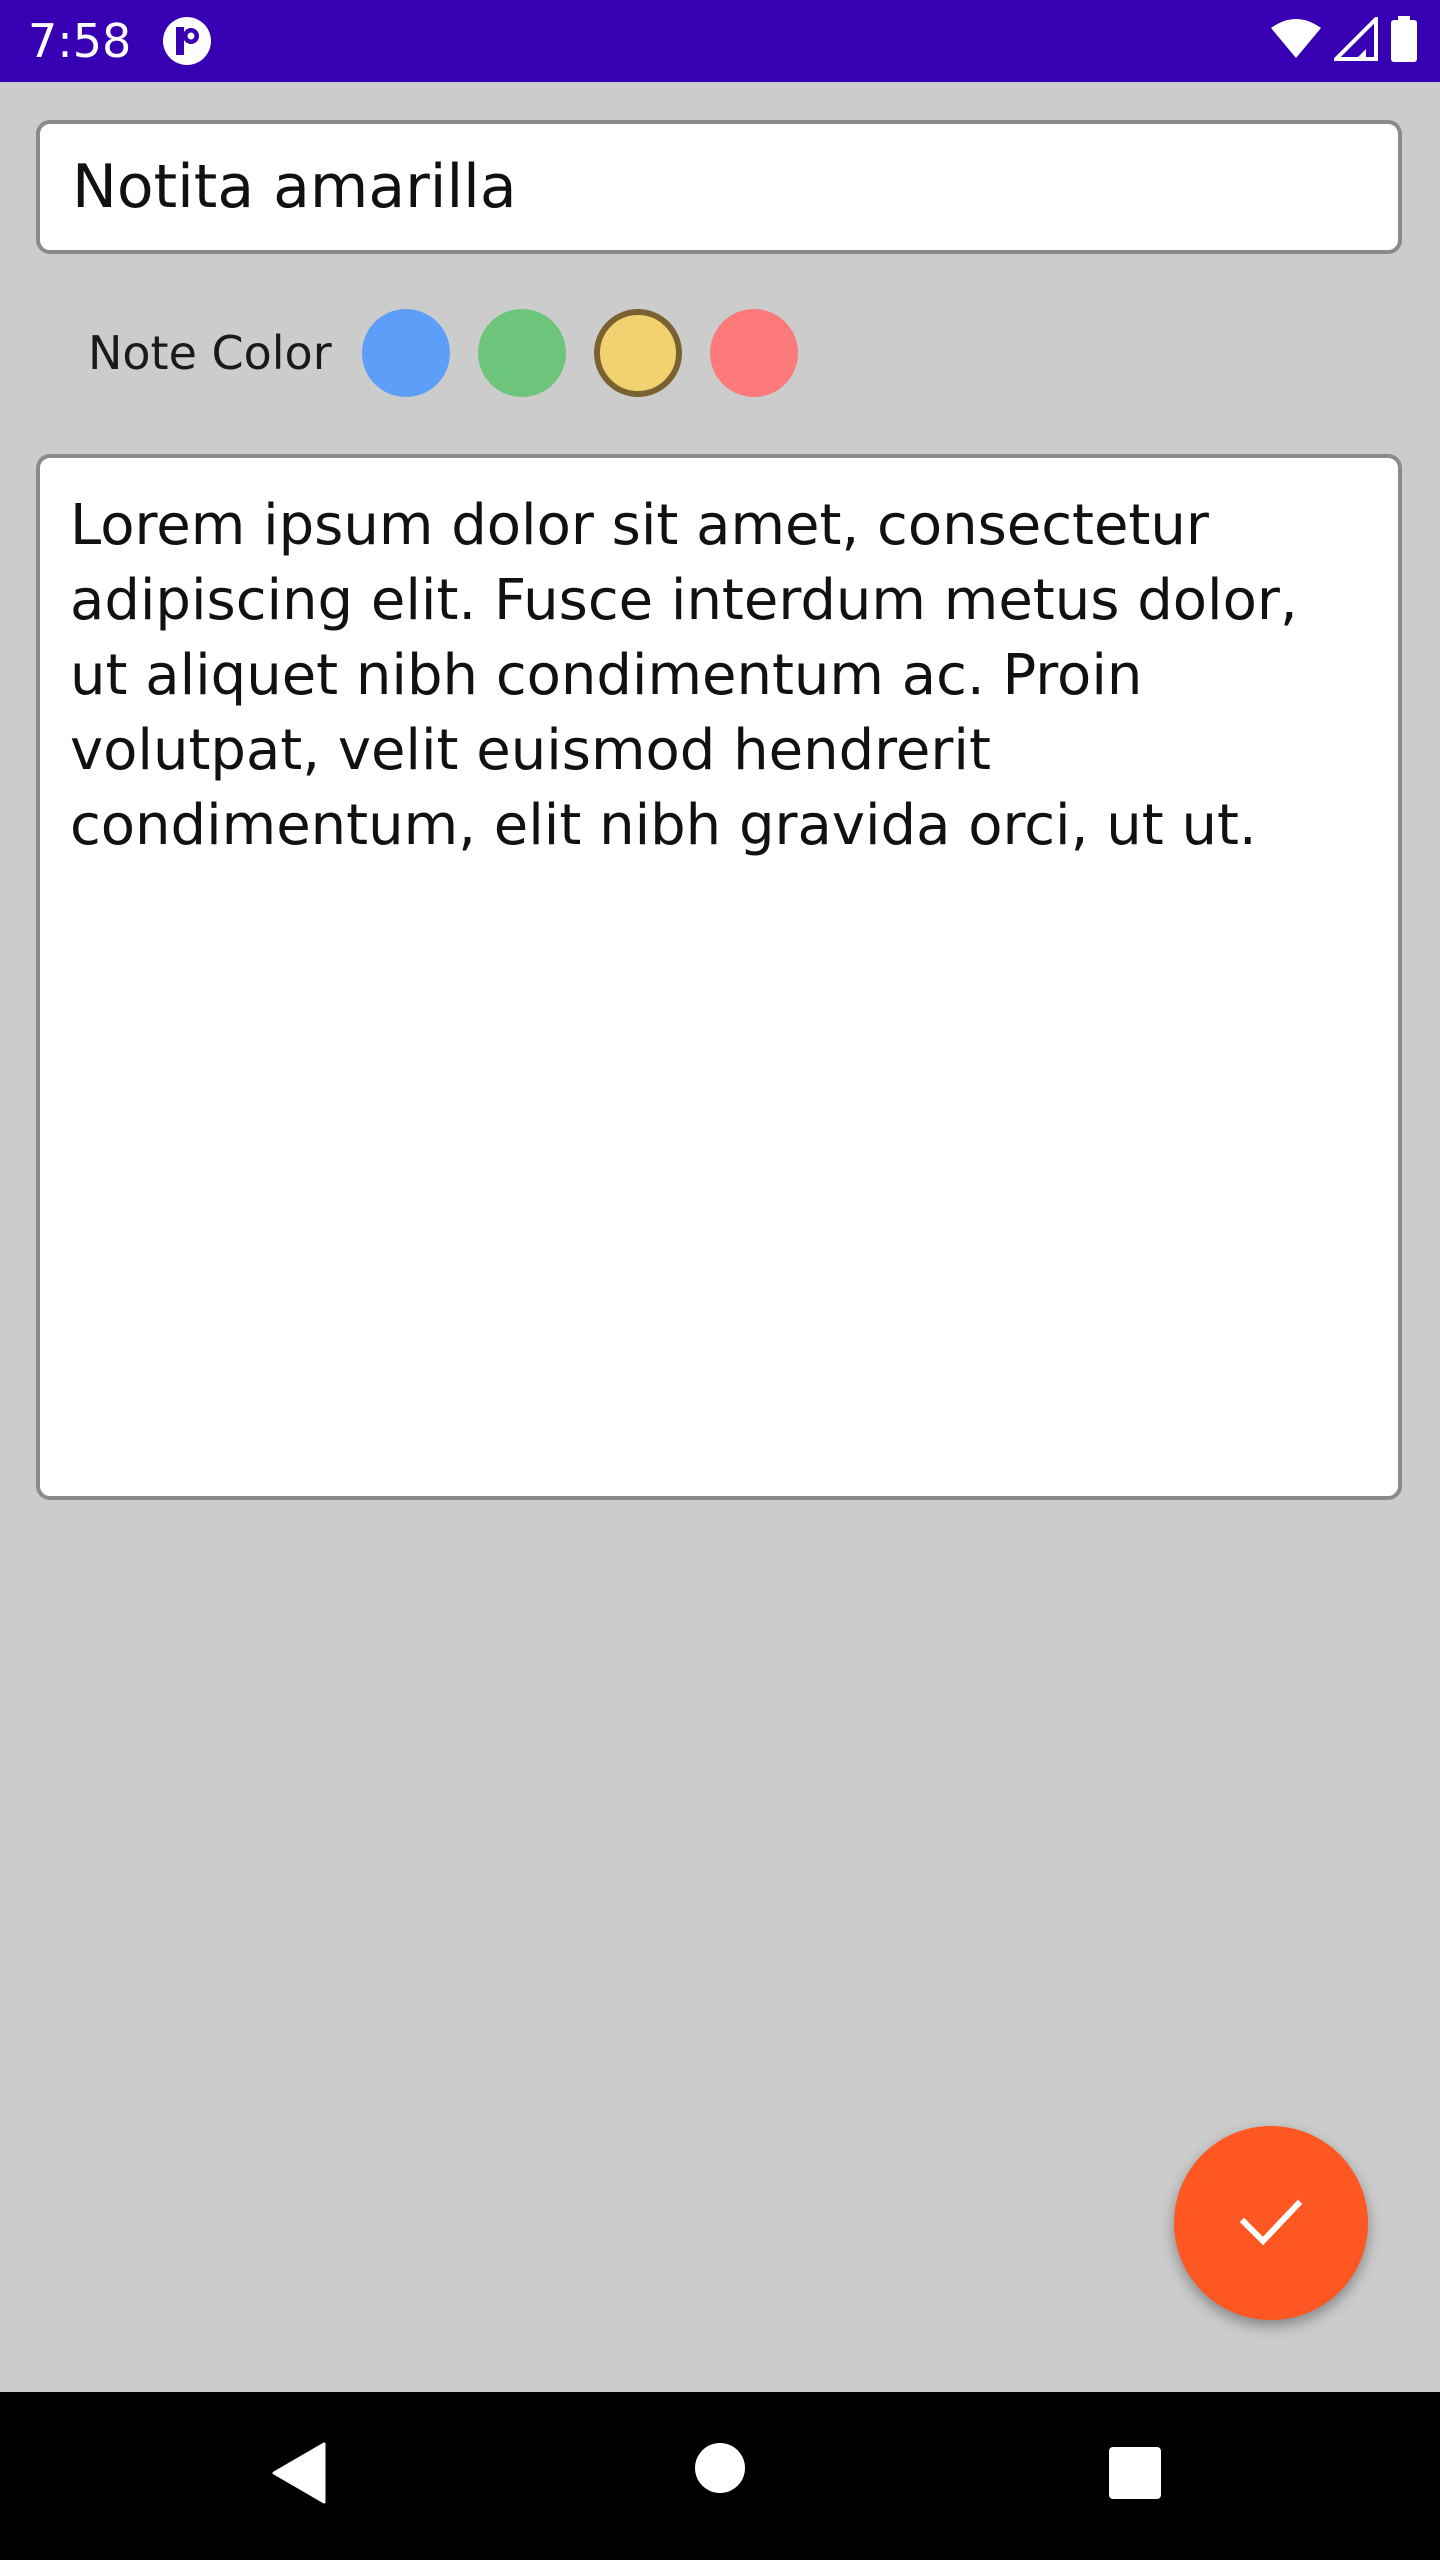 This screenshot has width=1440, height=2560. I want to click on system-nav-bar, so click(720, 2476).